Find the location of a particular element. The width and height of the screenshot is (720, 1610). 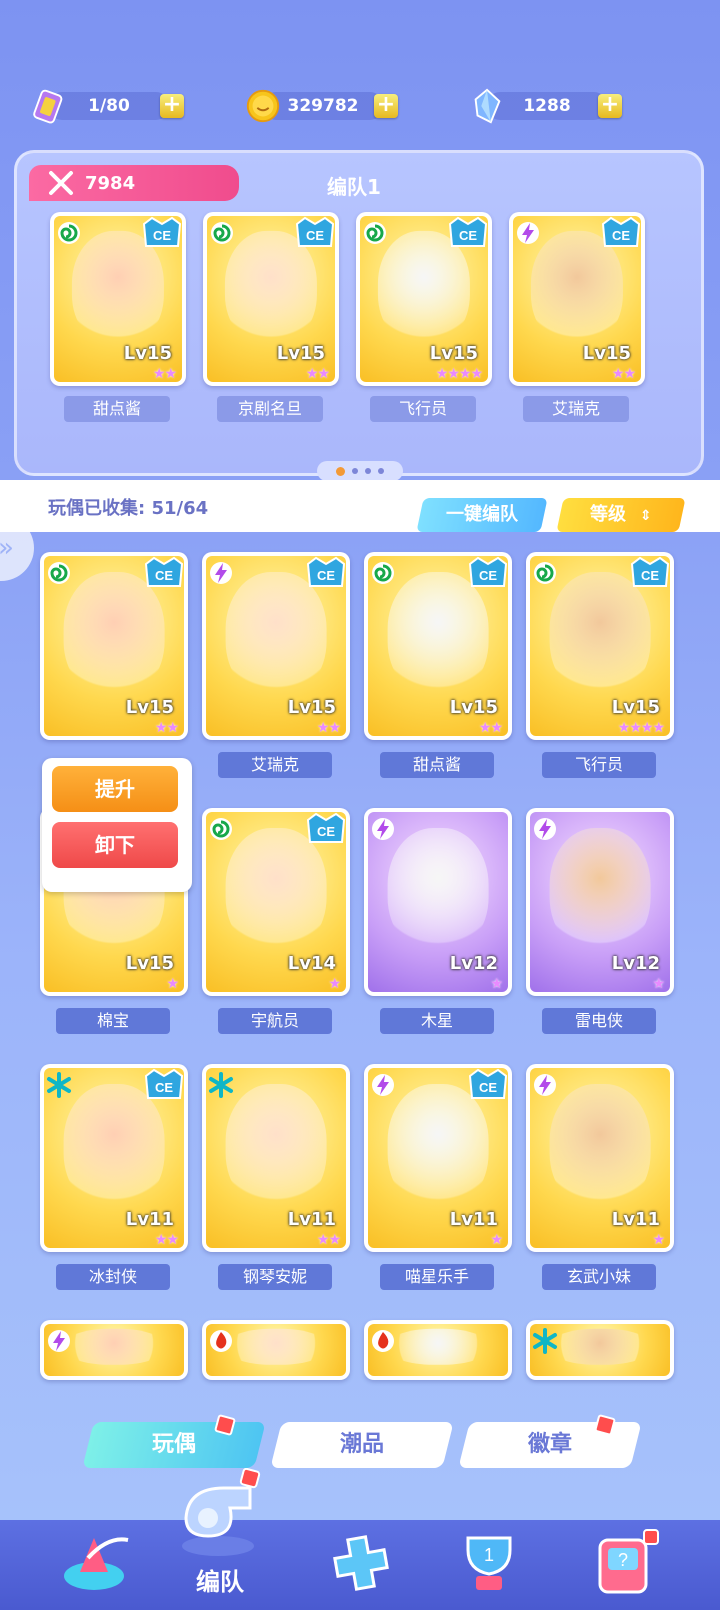

nav-gamepad is located at coordinates (361, 1563).